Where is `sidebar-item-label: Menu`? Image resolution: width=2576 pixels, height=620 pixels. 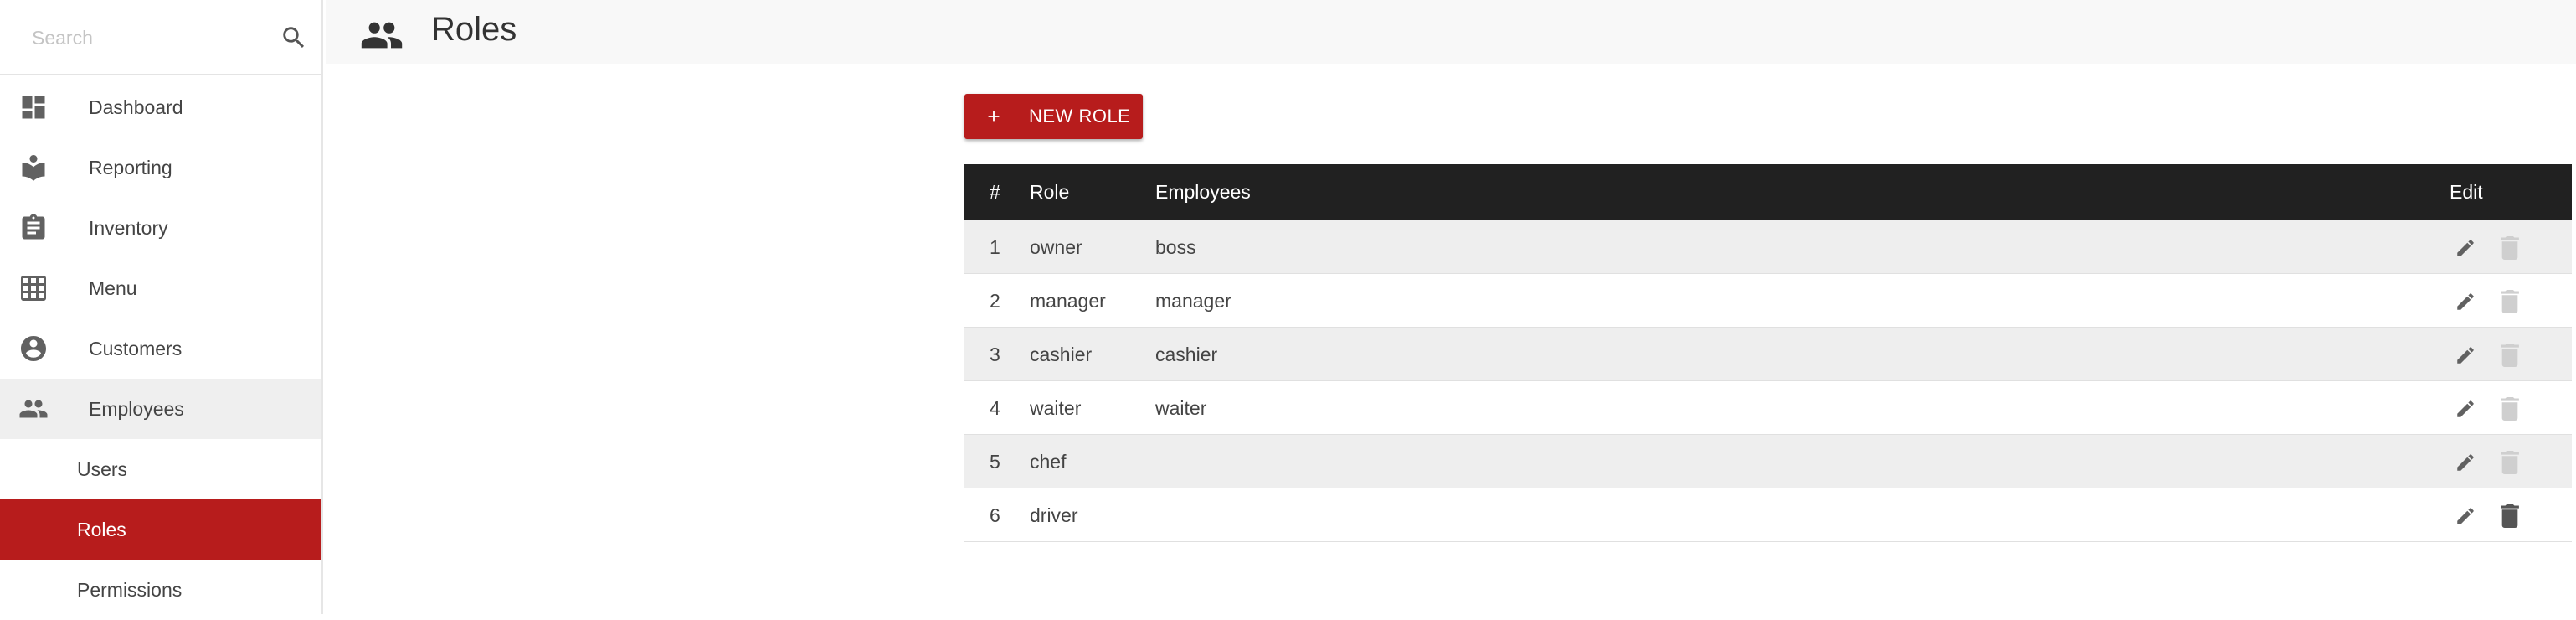
sidebar-item-label: Menu is located at coordinates (113, 288).